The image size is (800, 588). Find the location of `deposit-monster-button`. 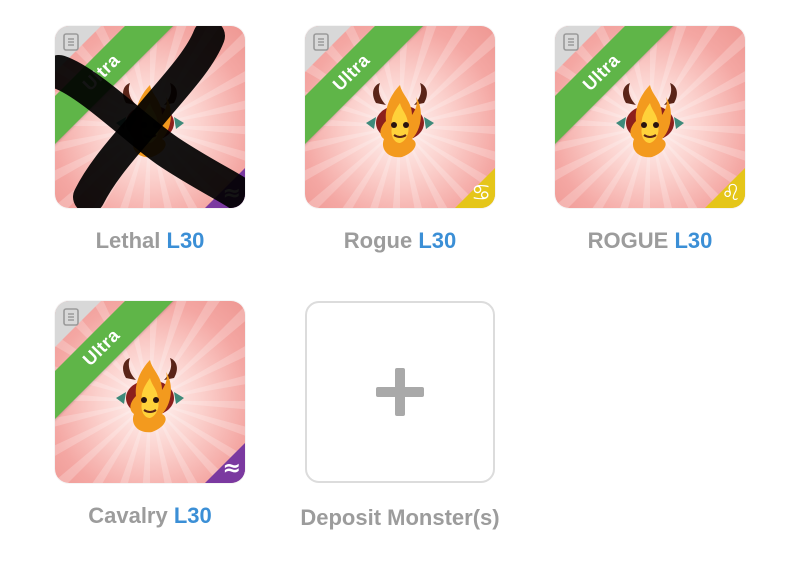

deposit-monster-button is located at coordinates (400, 392).